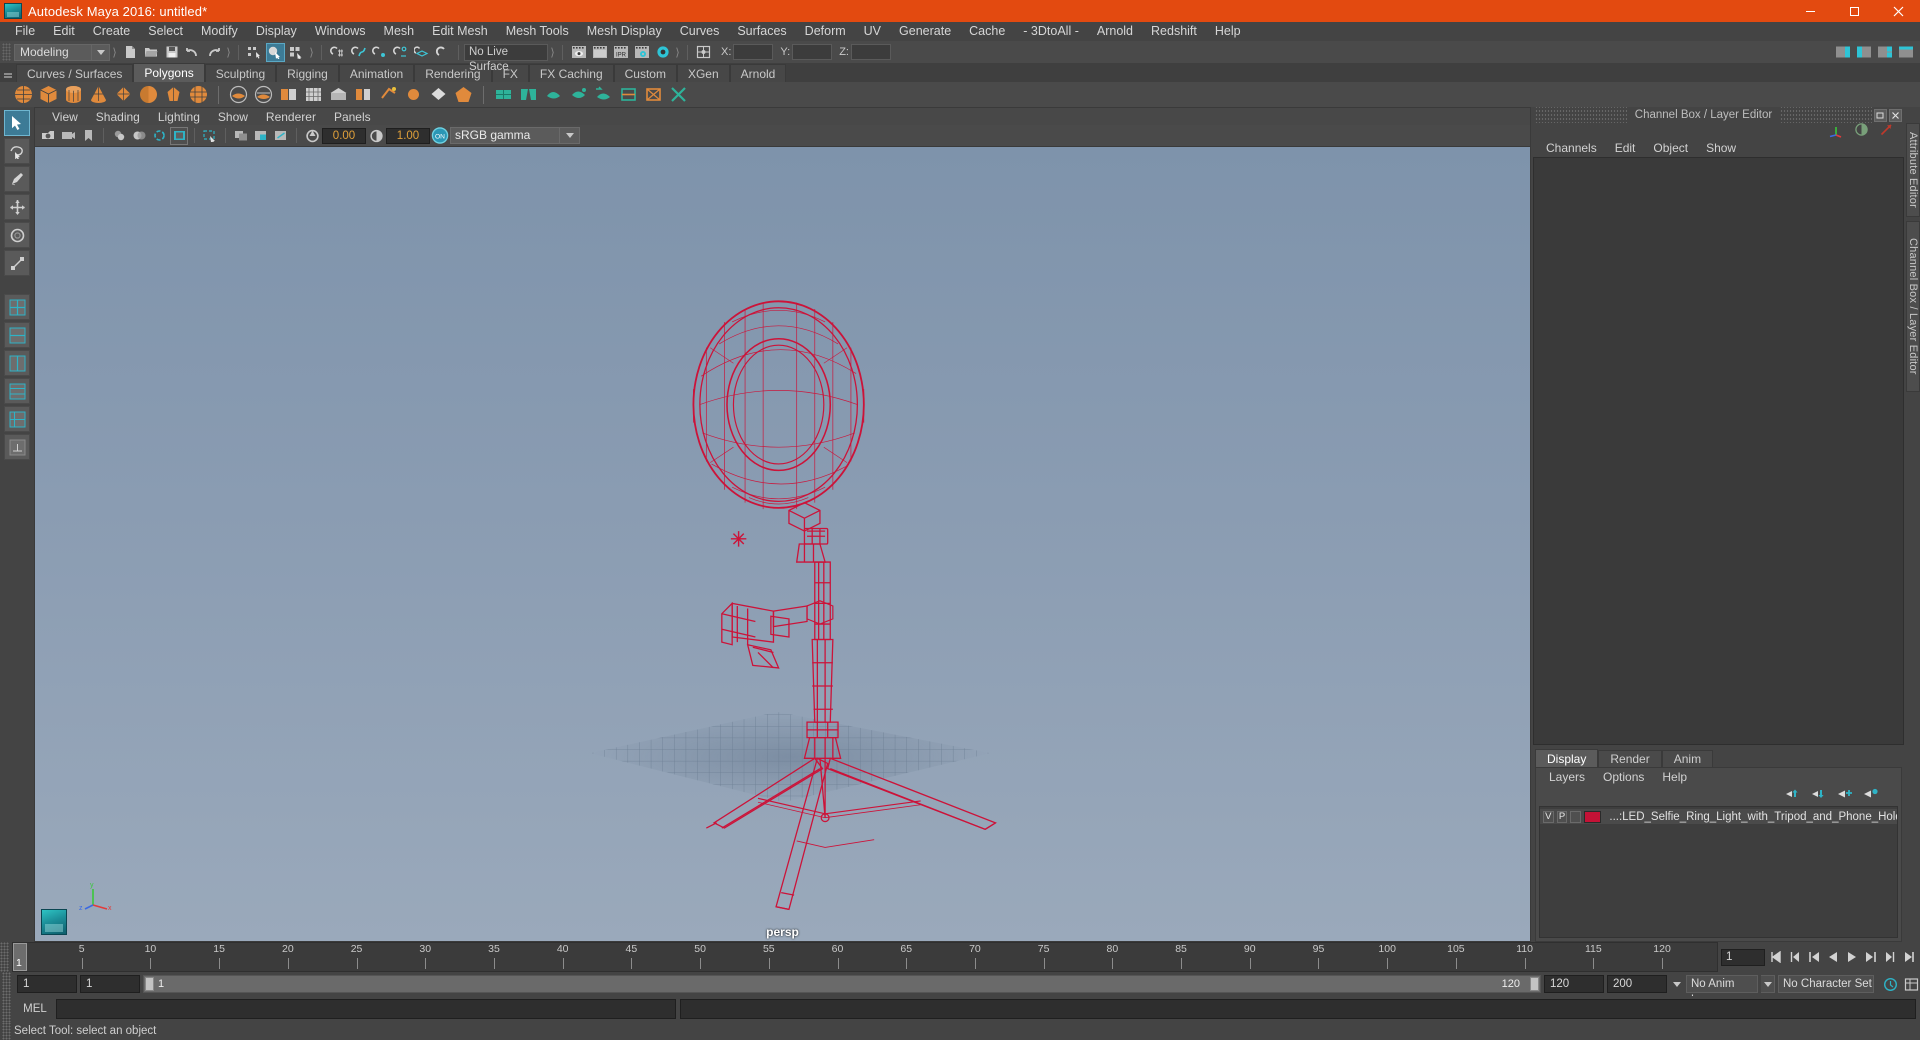 The width and height of the screenshot is (1920, 1040). Describe the element at coordinates (1722, 990) in the screenshot. I see `anim-layer-field: No Anim Layer` at that location.